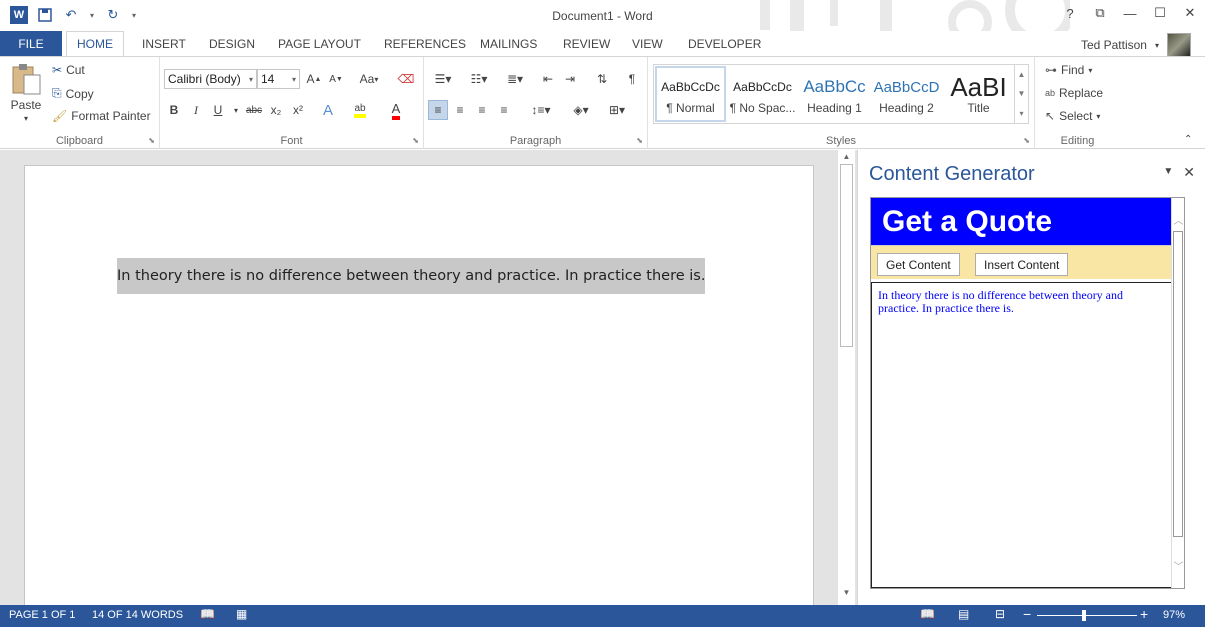 The image size is (1205, 627). I want to click on style-heading-1: AaBbCc Heading 1, so click(834, 94).